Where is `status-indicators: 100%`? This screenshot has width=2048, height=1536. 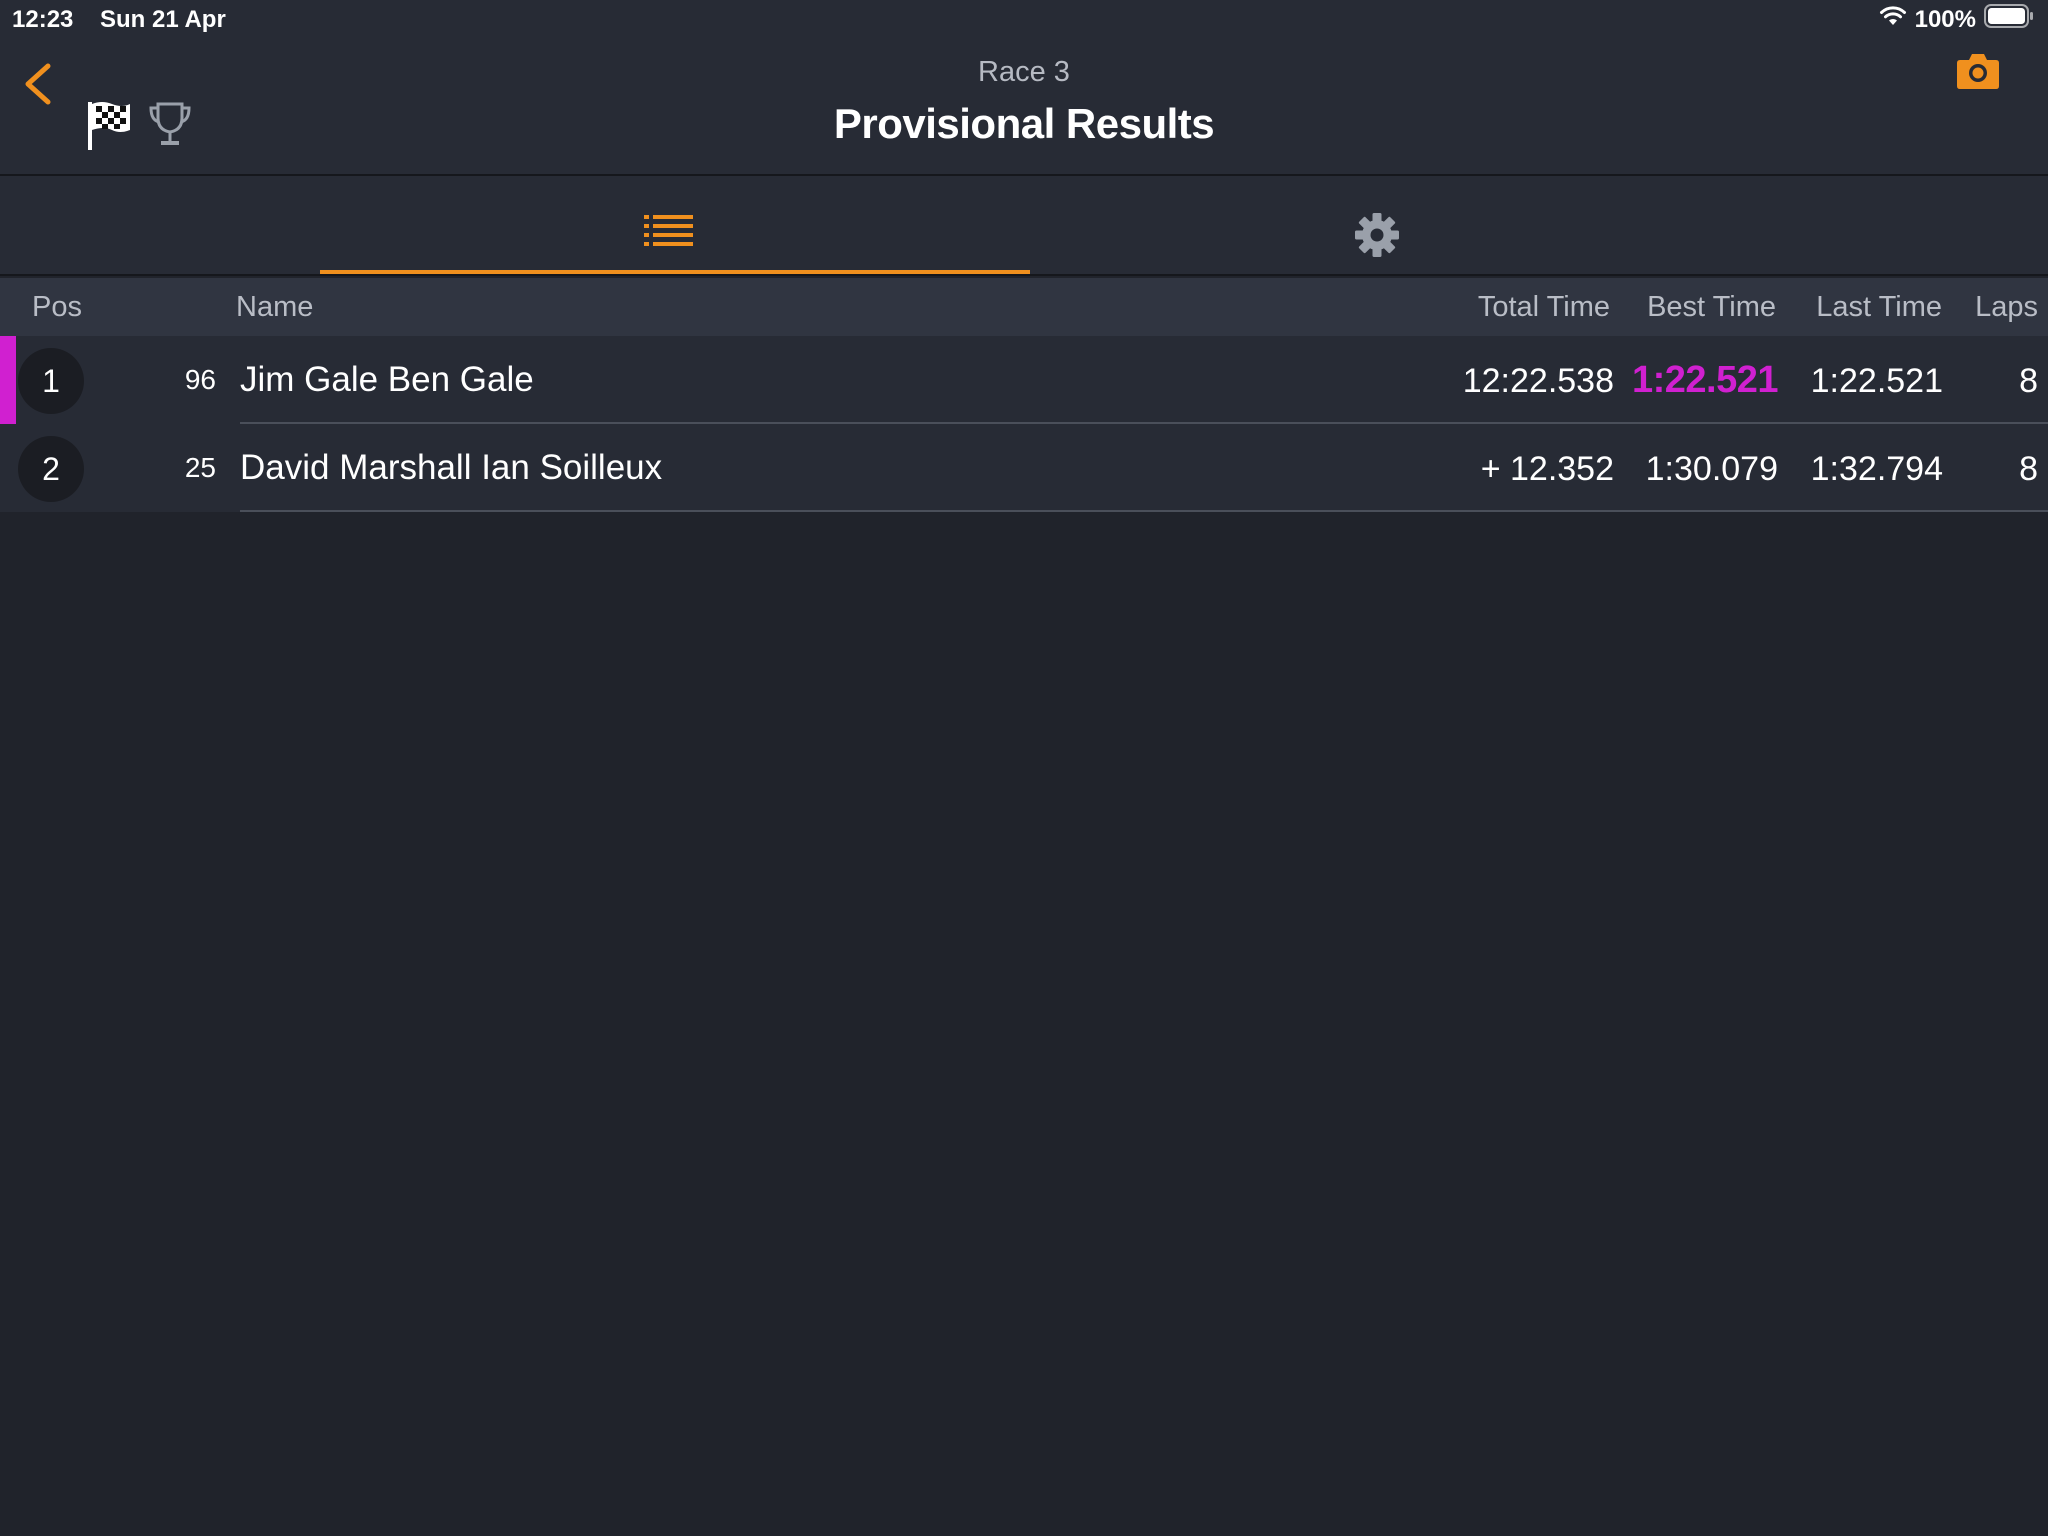
status-indicators: 100% is located at coordinates (1956, 19).